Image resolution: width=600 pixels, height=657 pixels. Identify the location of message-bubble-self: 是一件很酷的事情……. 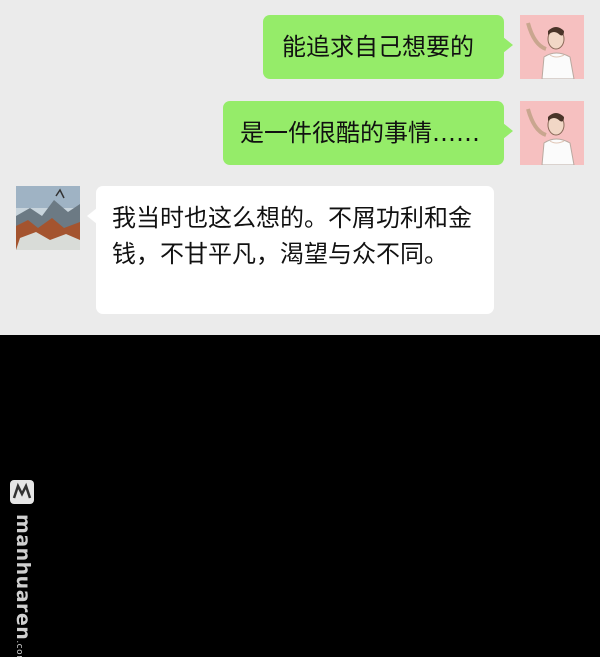
(368, 133).